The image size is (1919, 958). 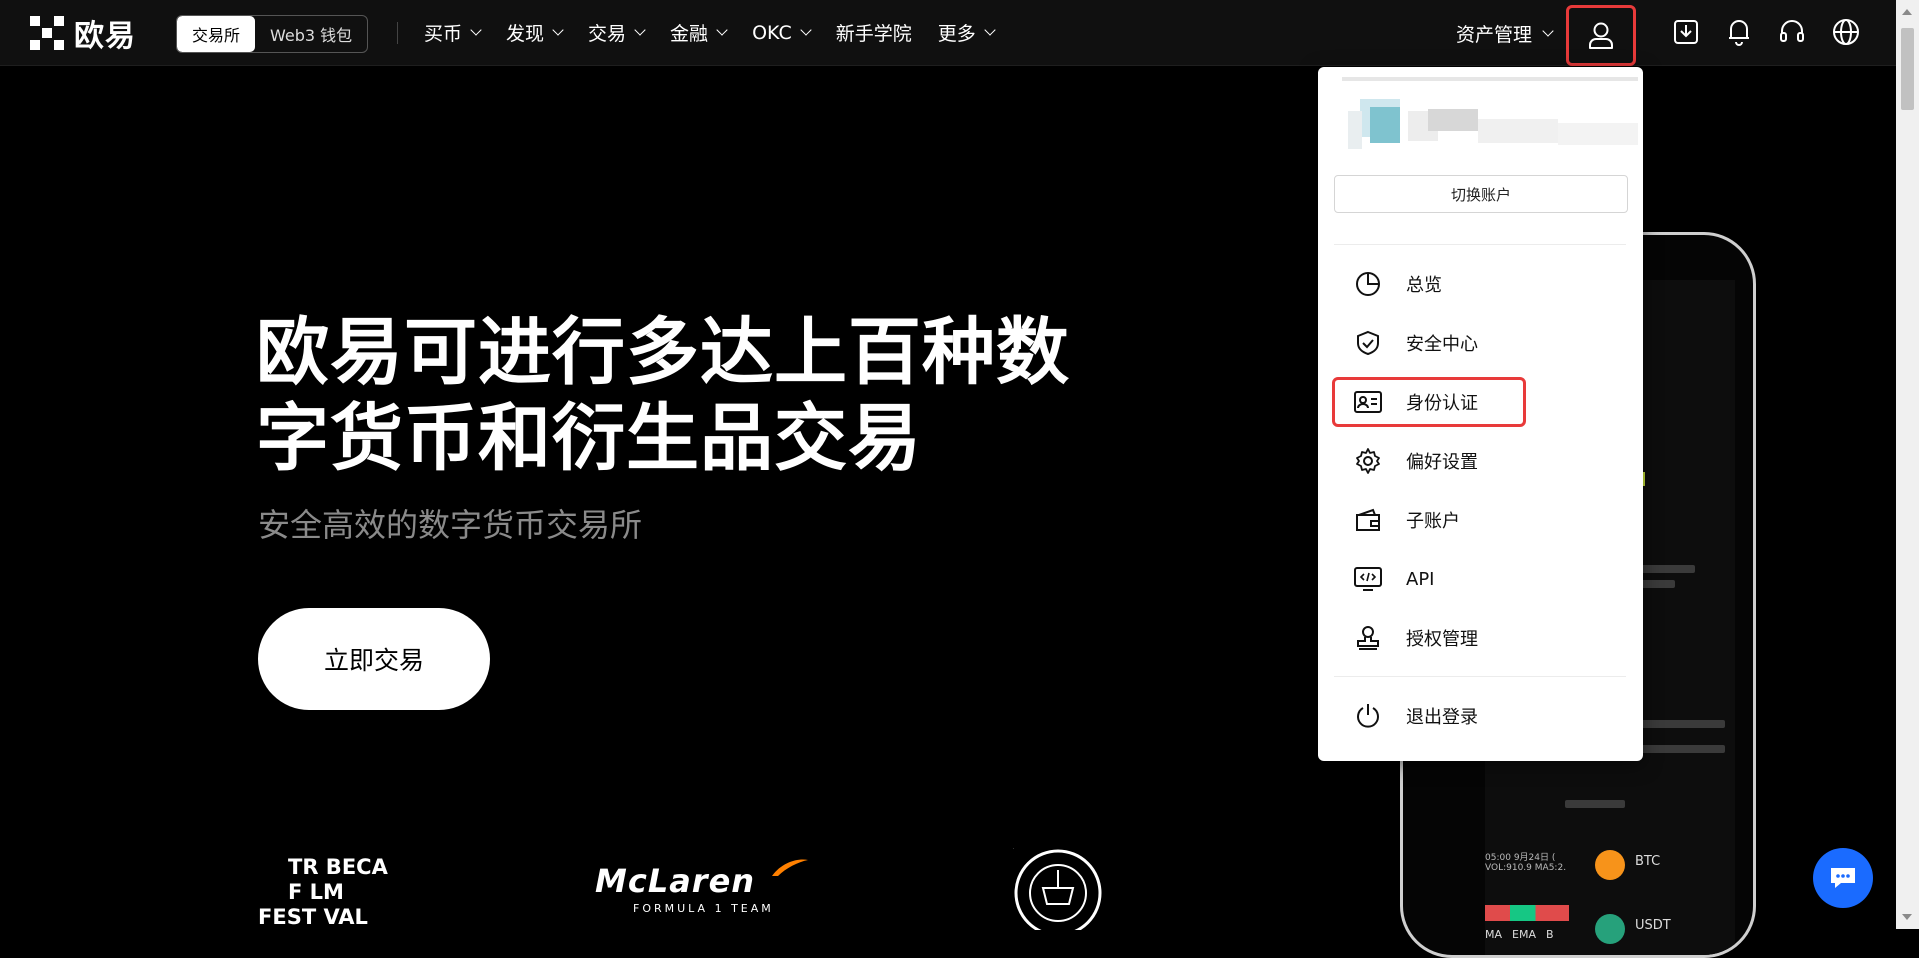 What do you see at coordinates (1388, 284) in the screenshot?
I see `menu-item-overview: 总览` at bounding box center [1388, 284].